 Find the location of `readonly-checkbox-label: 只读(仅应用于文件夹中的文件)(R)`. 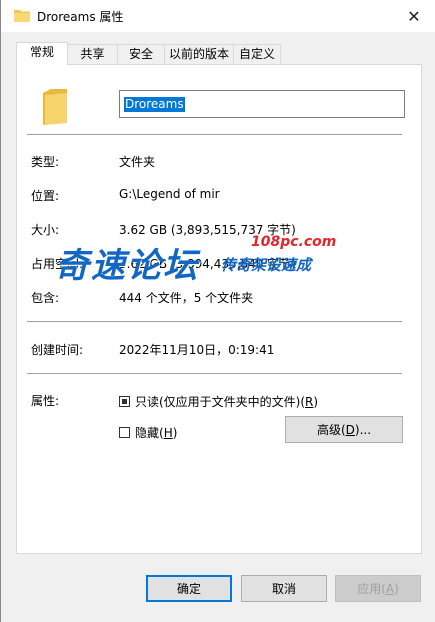

readonly-checkbox-label: 只读(仅应用于文件夹中的文件)(R) is located at coordinates (227, 402).